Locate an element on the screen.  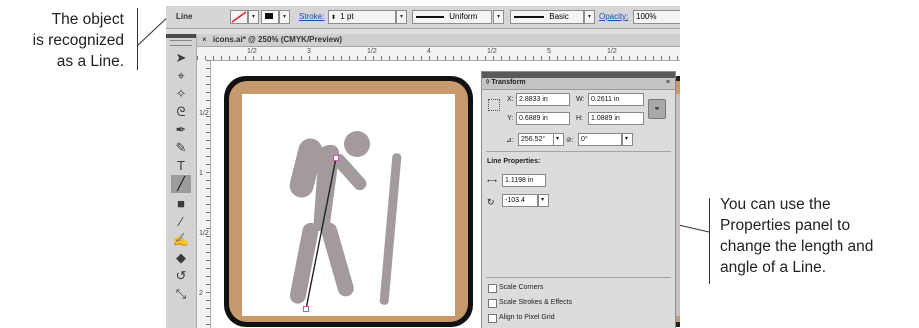
callout-left: The object is recognized as a Line. is located at coordinates (62, 40).